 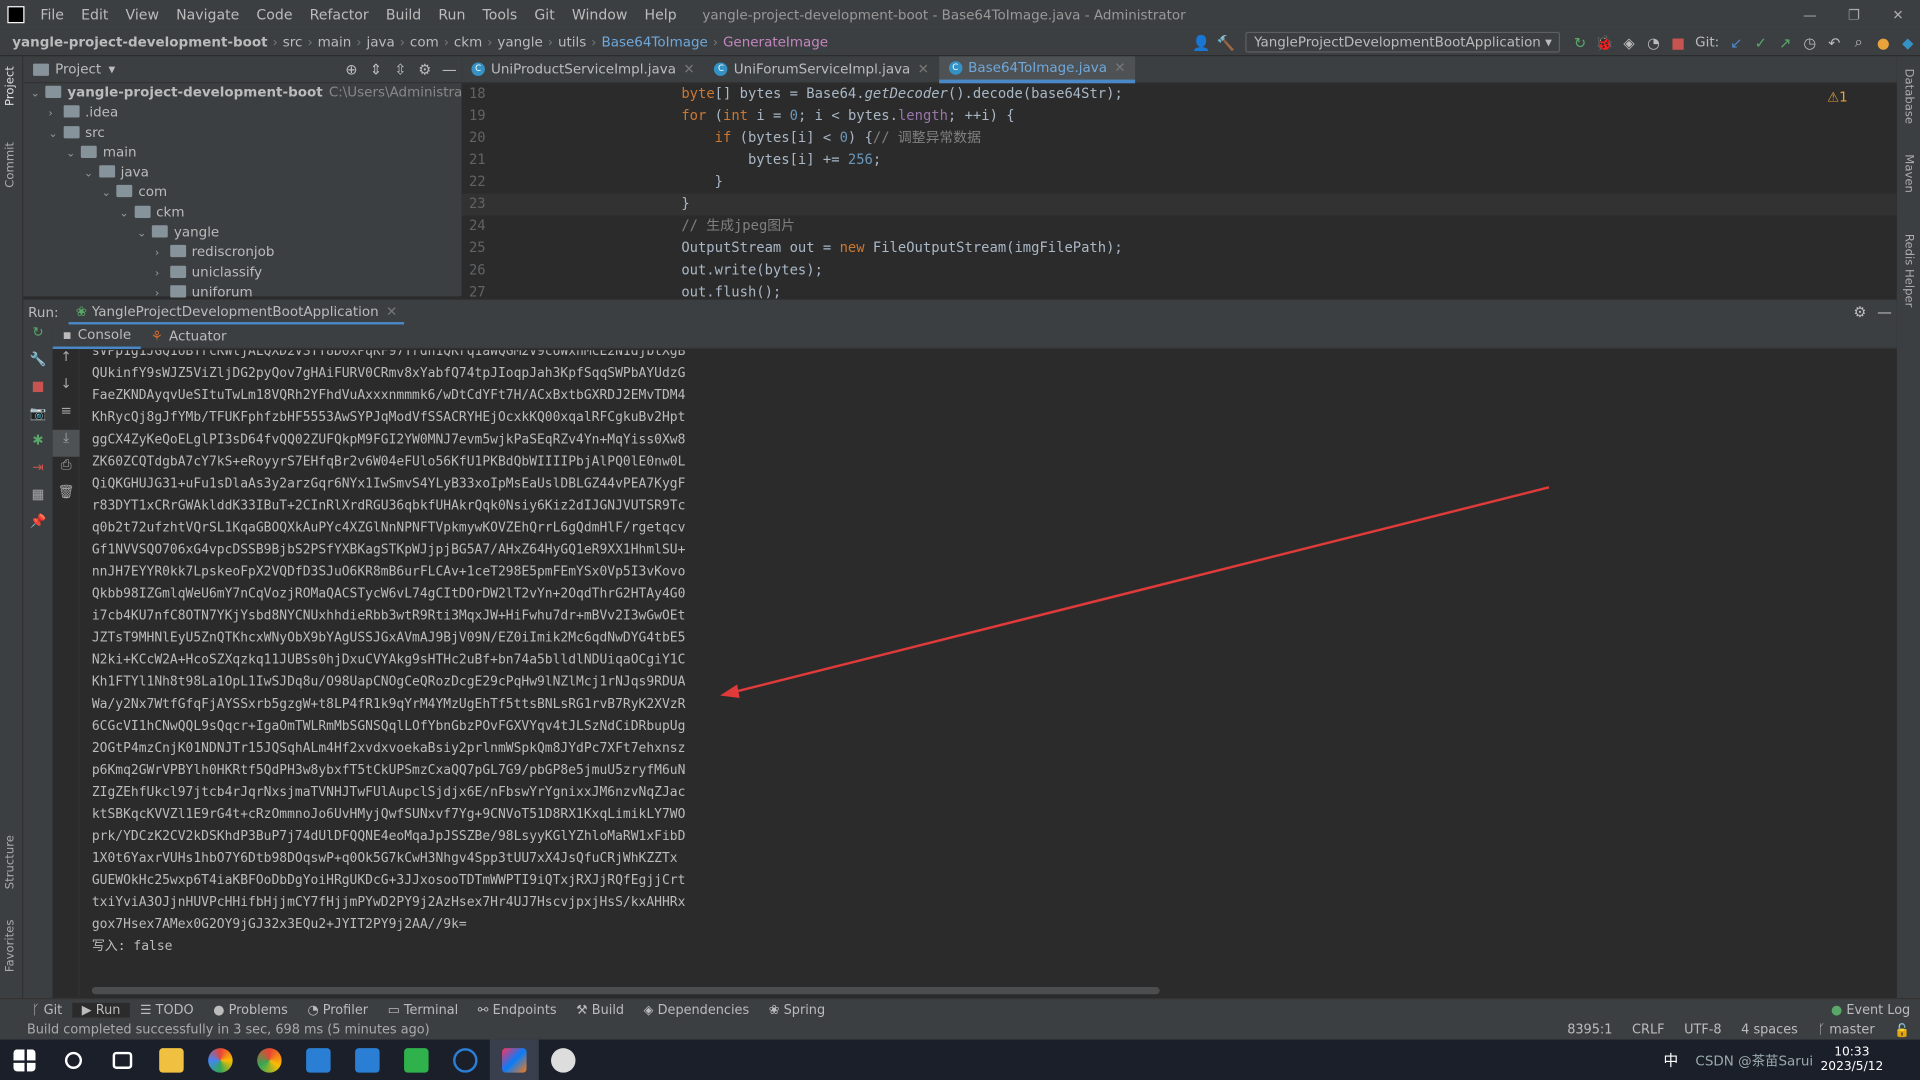 I want to click on stop-icon: ■, so click(x=1678, y=42).